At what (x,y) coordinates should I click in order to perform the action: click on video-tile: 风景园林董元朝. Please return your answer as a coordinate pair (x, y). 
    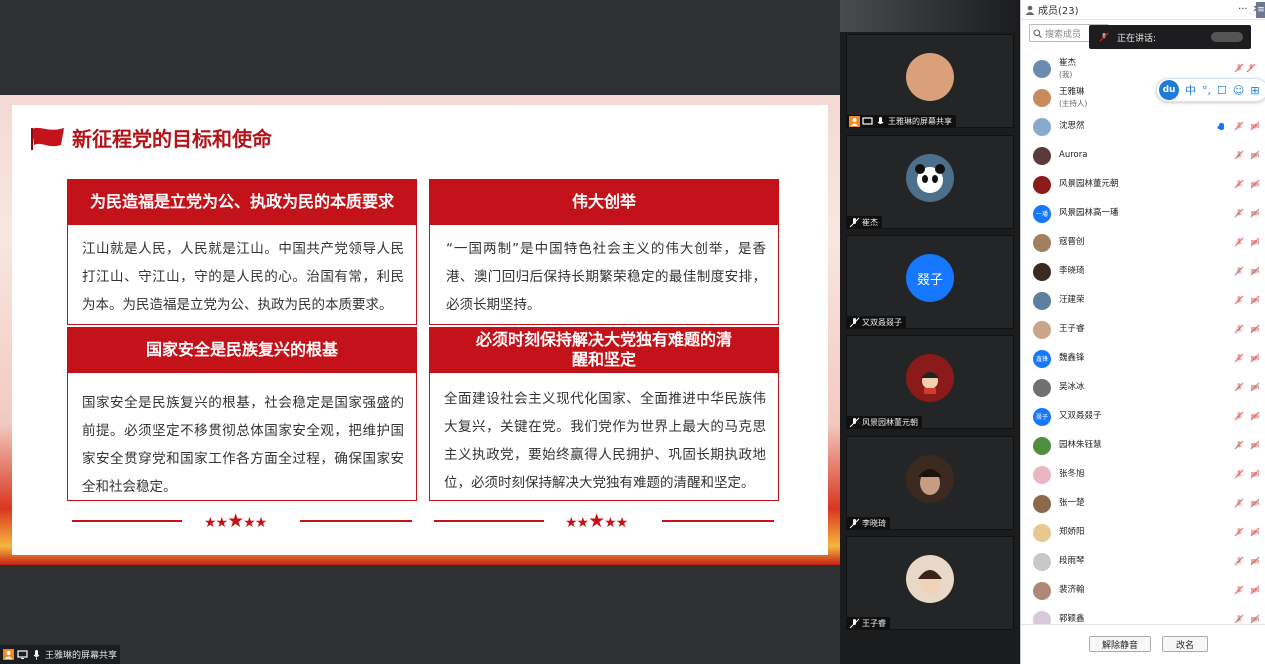
    Looking at the image, I should click on (930, 382).